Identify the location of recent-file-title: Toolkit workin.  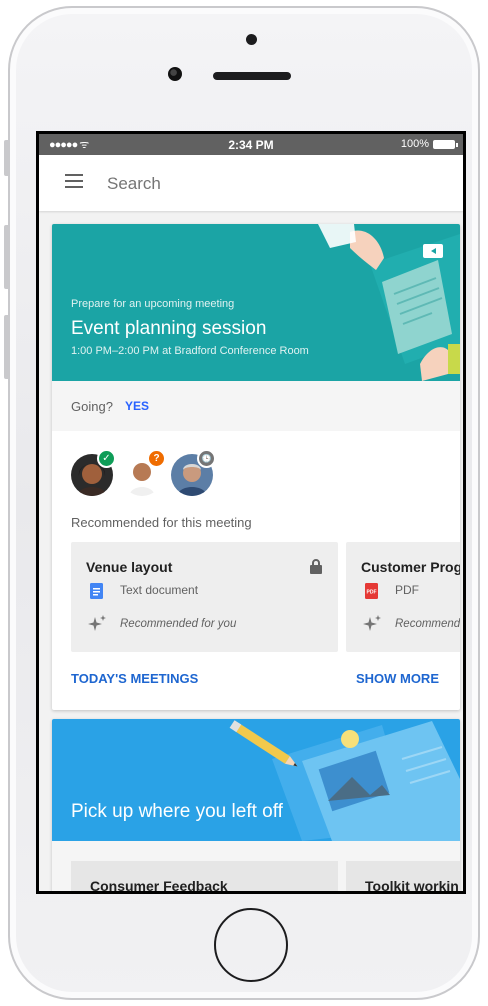
(412, 886).